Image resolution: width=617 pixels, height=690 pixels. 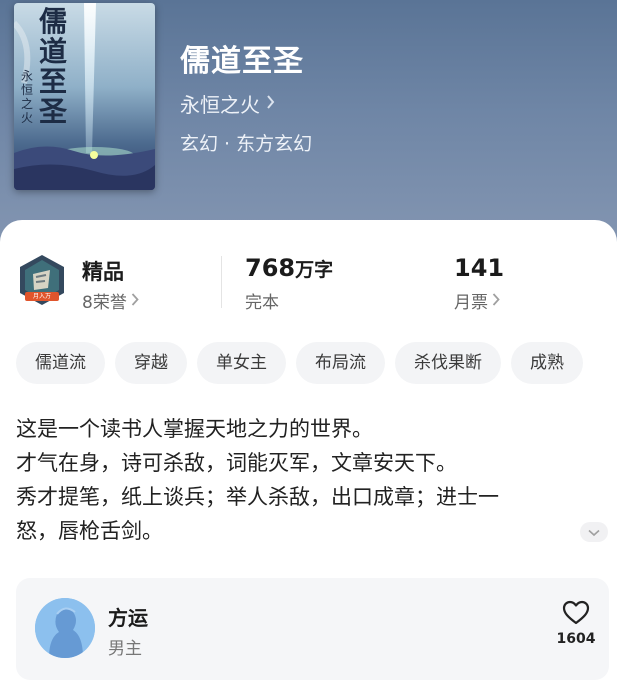 I want to click on word-count: 768万字, so click(x=289, y=268).